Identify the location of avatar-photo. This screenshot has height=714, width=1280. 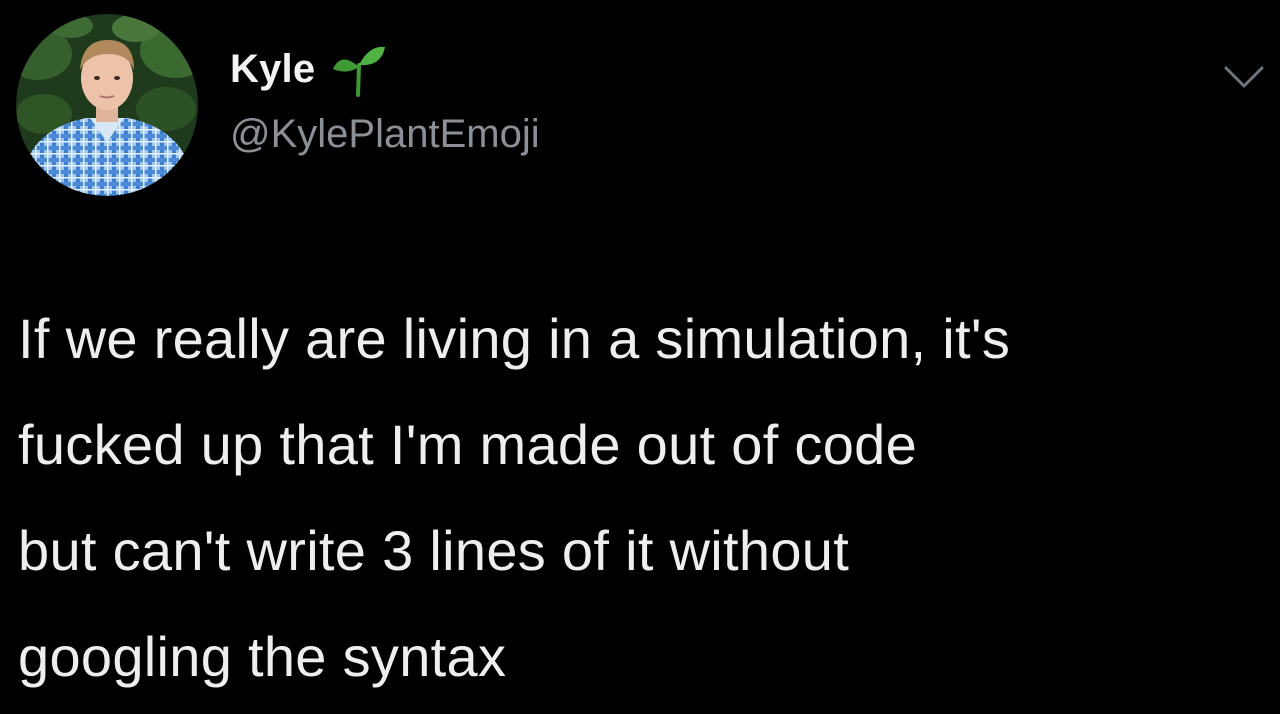
(107, 105).